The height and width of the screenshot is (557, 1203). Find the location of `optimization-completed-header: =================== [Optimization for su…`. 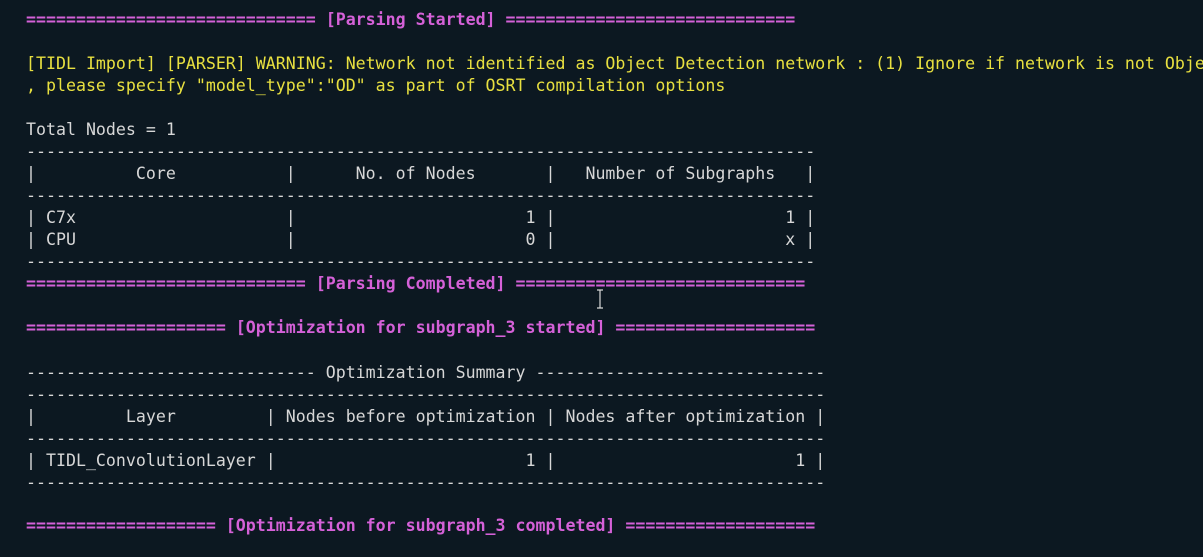

optimization-completed-header: =================== [Optimization for su… is located at coordinates (421, 525).